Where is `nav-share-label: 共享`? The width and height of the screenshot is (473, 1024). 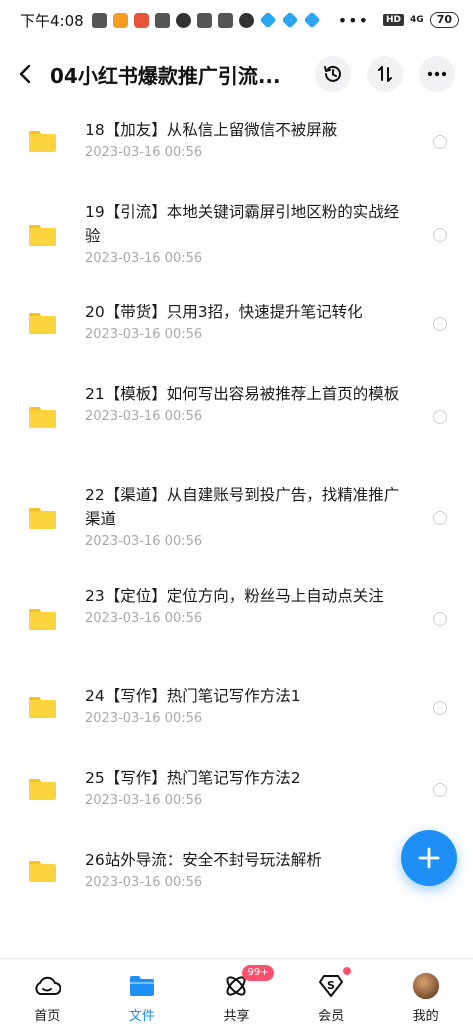
nav-share-label: 共享 is located at coordinates (236, 1016).